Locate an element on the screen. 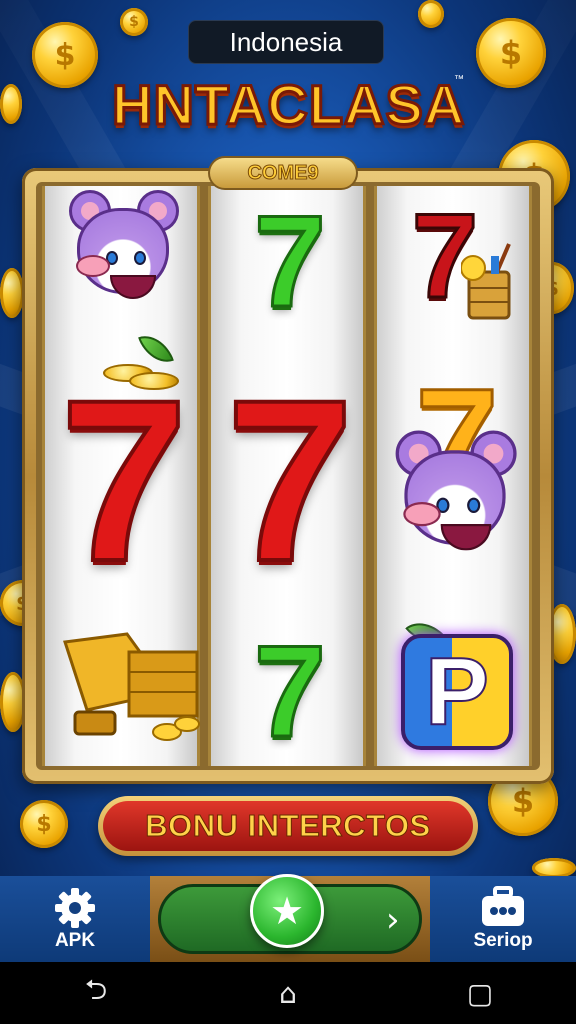  gold-cart-graphic is located at coordinates (131, 686).